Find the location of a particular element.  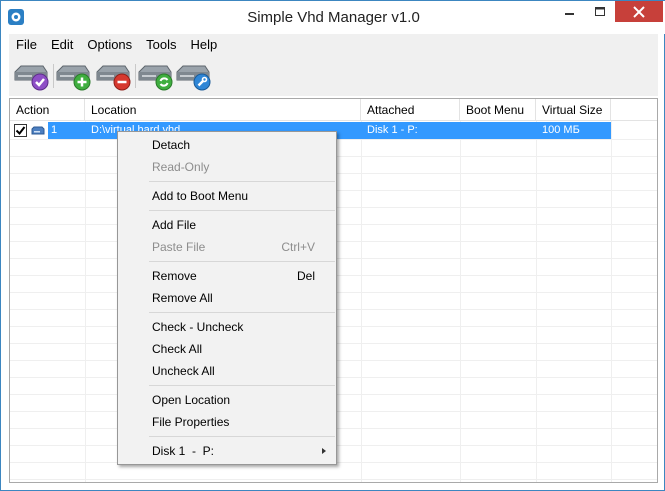

menu-item-check-all: Check All is located at coordinates (227, 349).